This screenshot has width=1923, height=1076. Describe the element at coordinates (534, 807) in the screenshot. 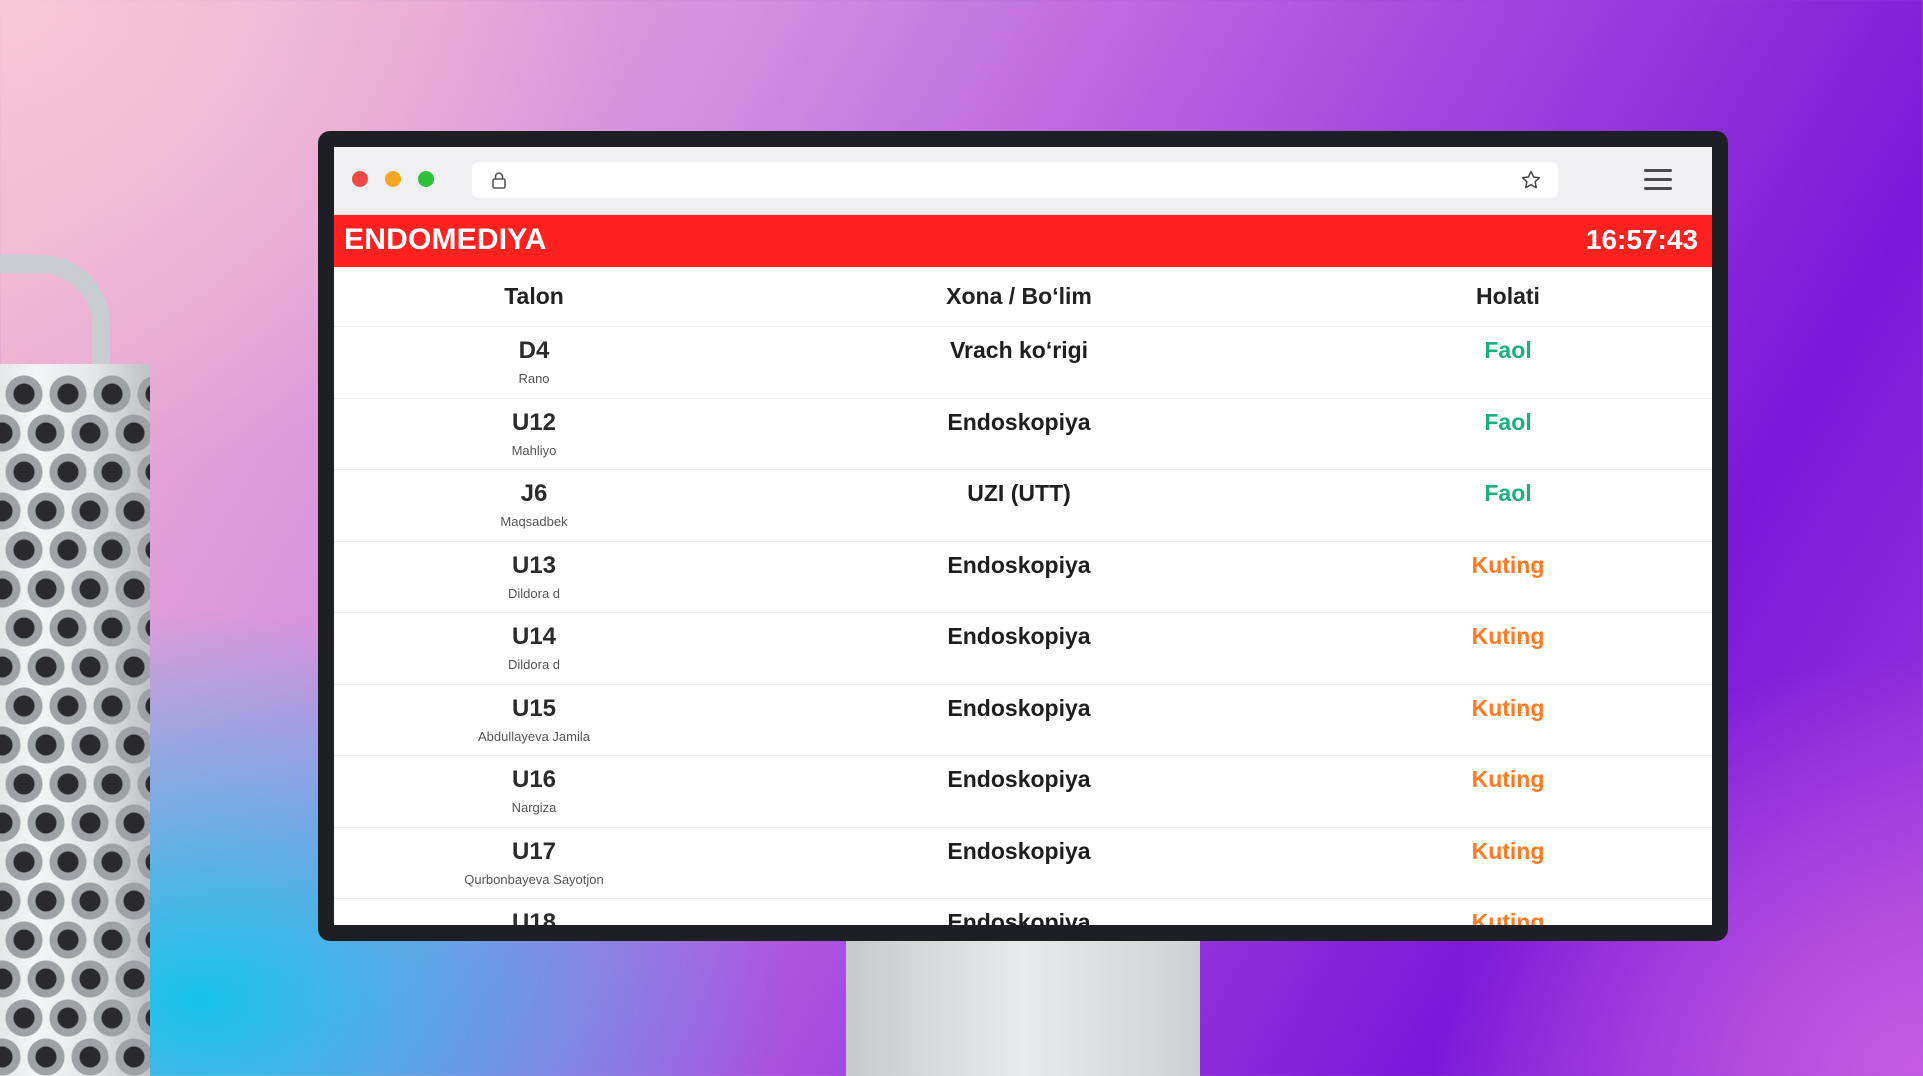

I see `patient-name: Nargiza` at that location.